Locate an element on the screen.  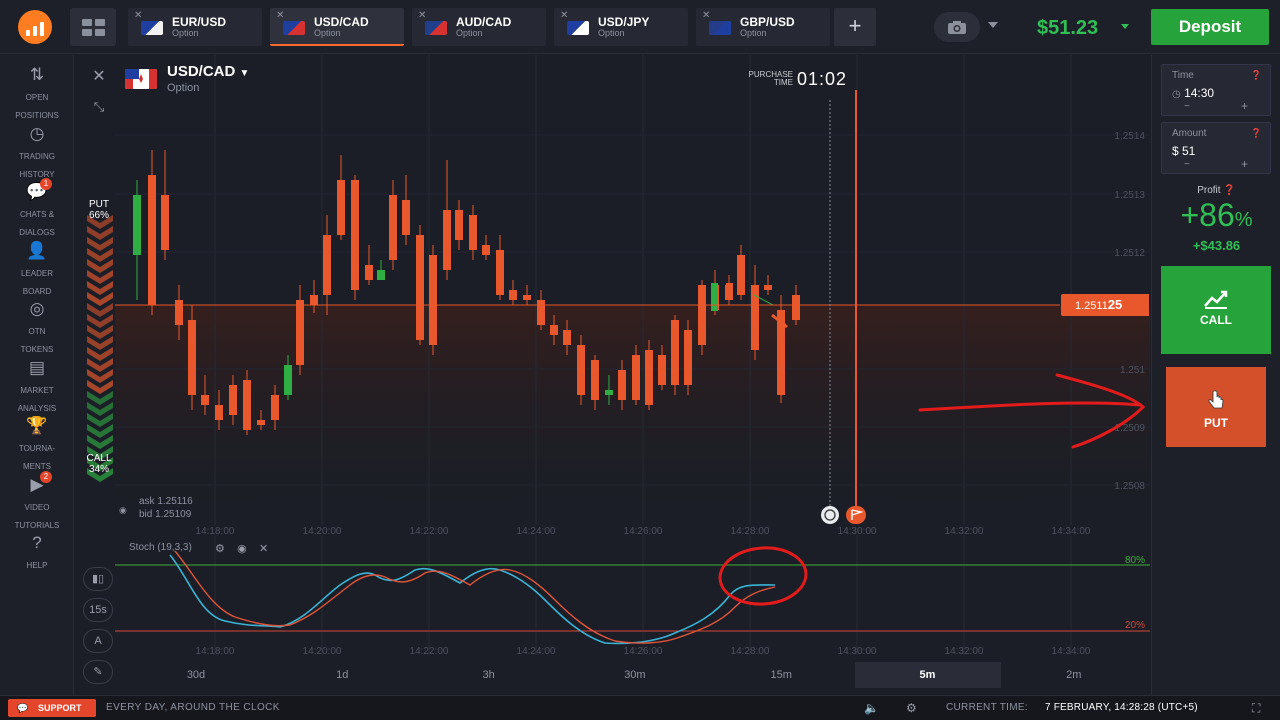
chevron-down-icon is located at coordinates (993, 25).